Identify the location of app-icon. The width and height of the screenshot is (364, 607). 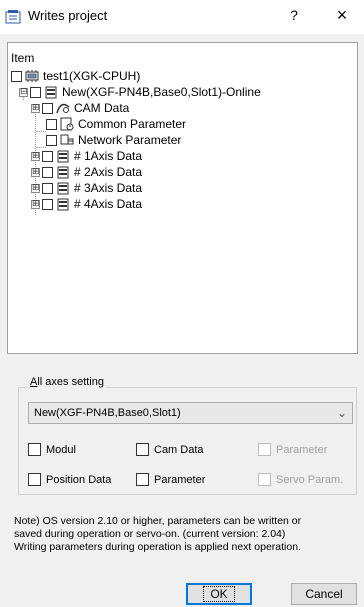
(13, 17).